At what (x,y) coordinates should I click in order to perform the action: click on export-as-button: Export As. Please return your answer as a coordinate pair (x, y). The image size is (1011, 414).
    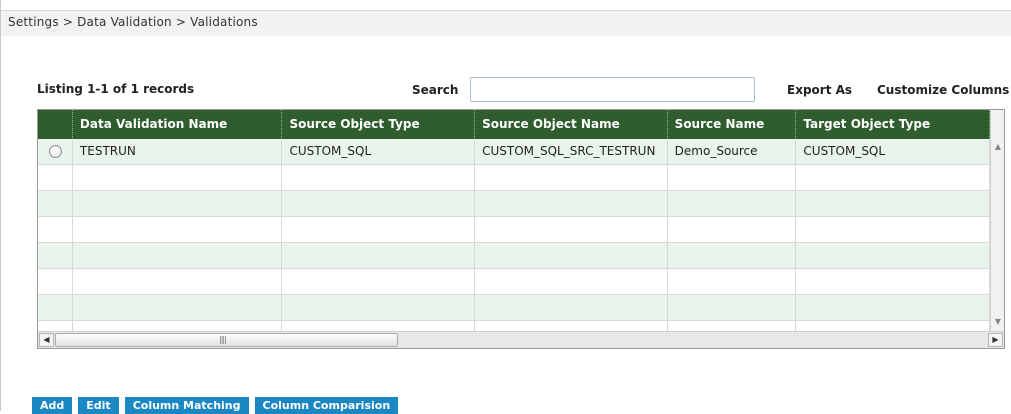
    Looking at the image, I should click on (819, 90).